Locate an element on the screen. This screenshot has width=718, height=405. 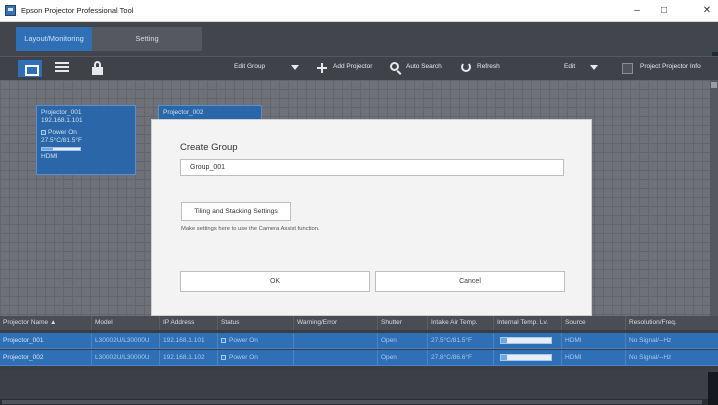
cell-ip-address: 192.168.1.102 is located at coordinates (189, 358).